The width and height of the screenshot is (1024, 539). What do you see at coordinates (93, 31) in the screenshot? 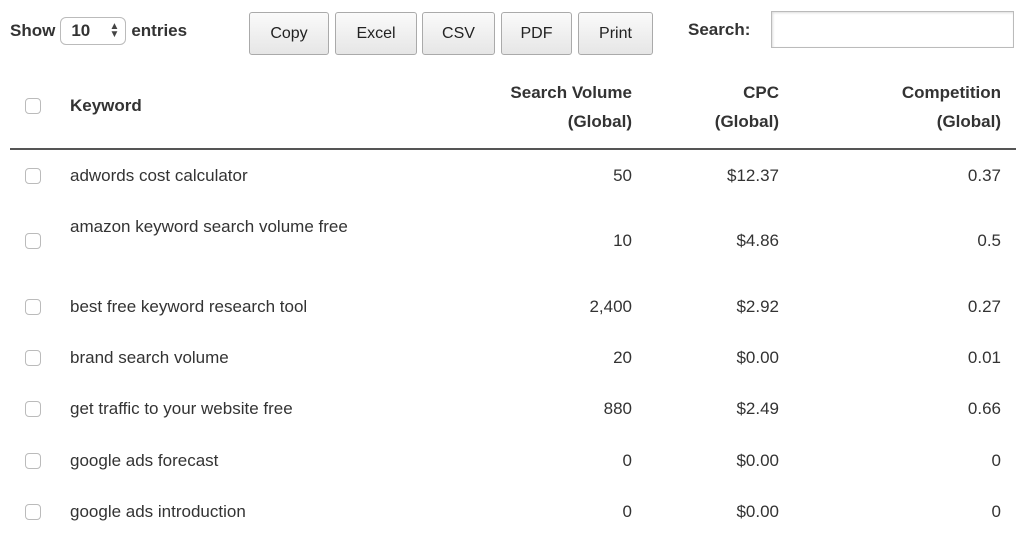
I see `entries-select: 10 ▲ ▼` at bounding box center [93, 31].